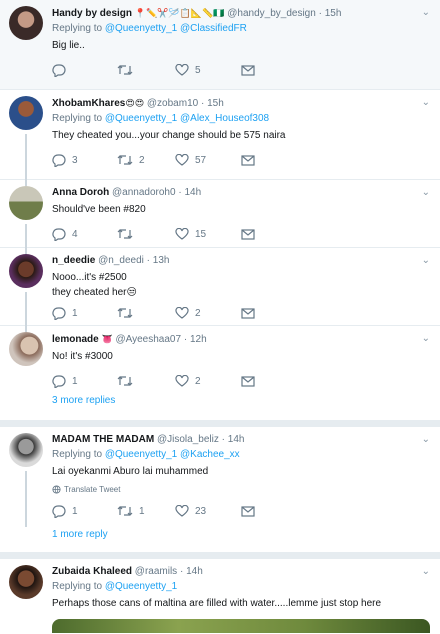  Describe the element at coordinates (92, 13) in the screenshot. I see `display-name: Handy by design` at that location.